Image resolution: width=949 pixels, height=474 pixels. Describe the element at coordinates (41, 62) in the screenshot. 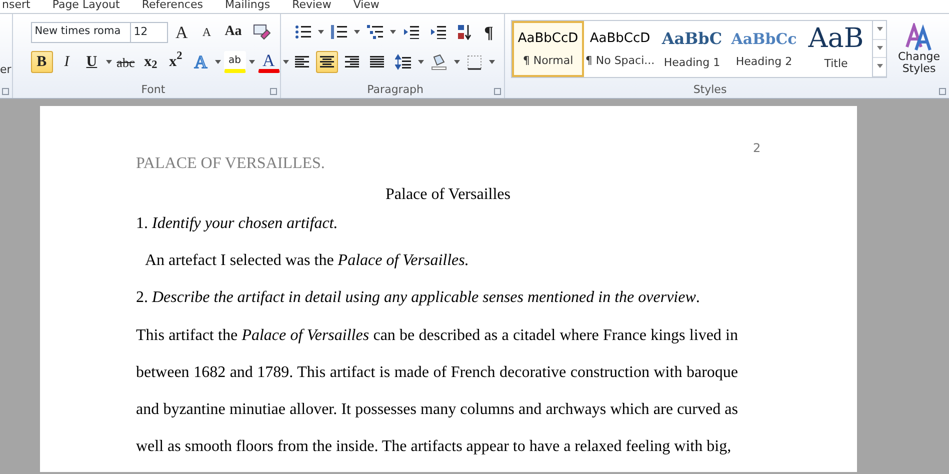

I see `format-button: B` at that location.